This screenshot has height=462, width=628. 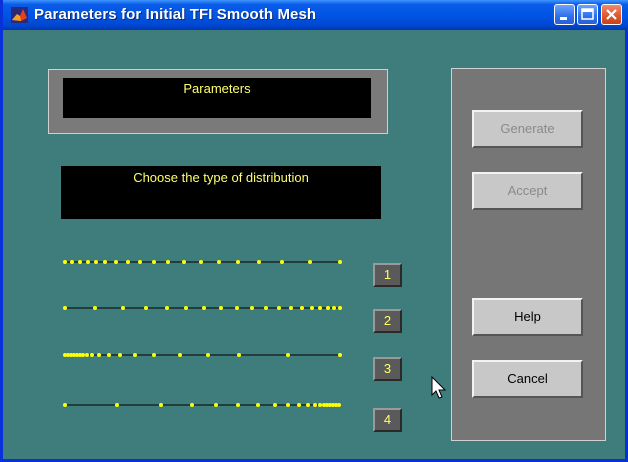 What do you see at coordinates (202, 333) in the screenshot?
I see `distribution-previews` at bounding box center [202, 333].